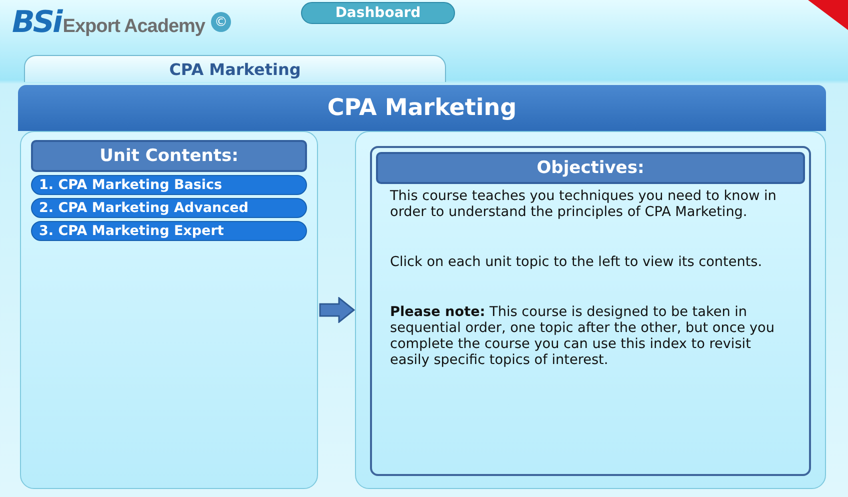 The image size is (848, 497). I want to click on right-arrow-icon, so click(336, 310).